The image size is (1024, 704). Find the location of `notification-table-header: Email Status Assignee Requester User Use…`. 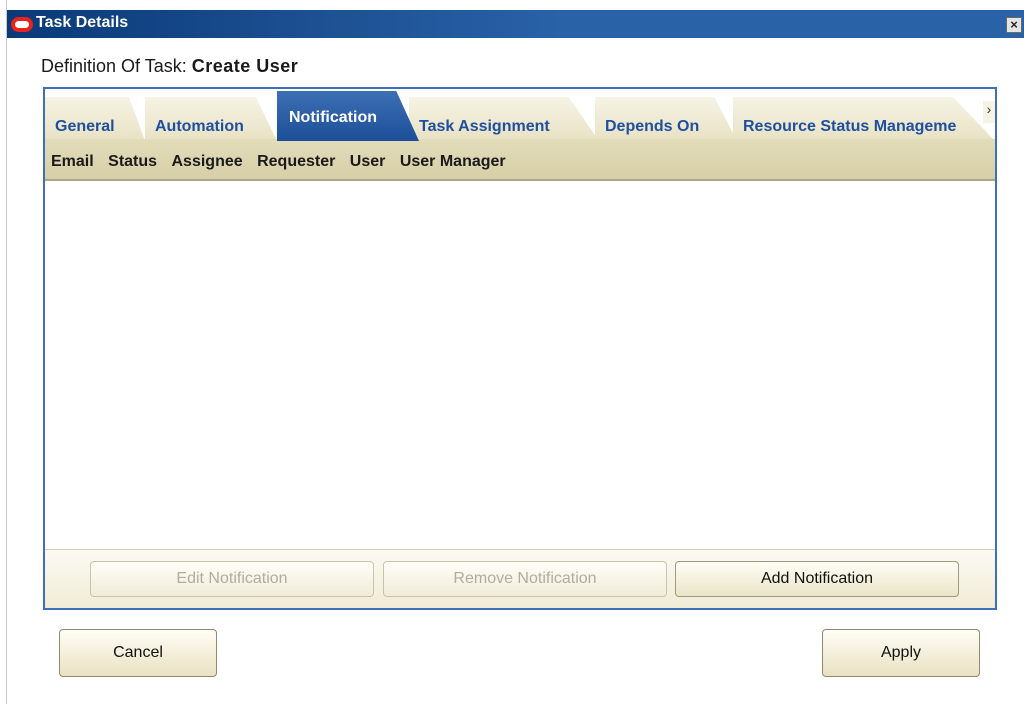

notification-table-header: Email Status Assignee Requester User Use… is located at coordinates (520, 160).